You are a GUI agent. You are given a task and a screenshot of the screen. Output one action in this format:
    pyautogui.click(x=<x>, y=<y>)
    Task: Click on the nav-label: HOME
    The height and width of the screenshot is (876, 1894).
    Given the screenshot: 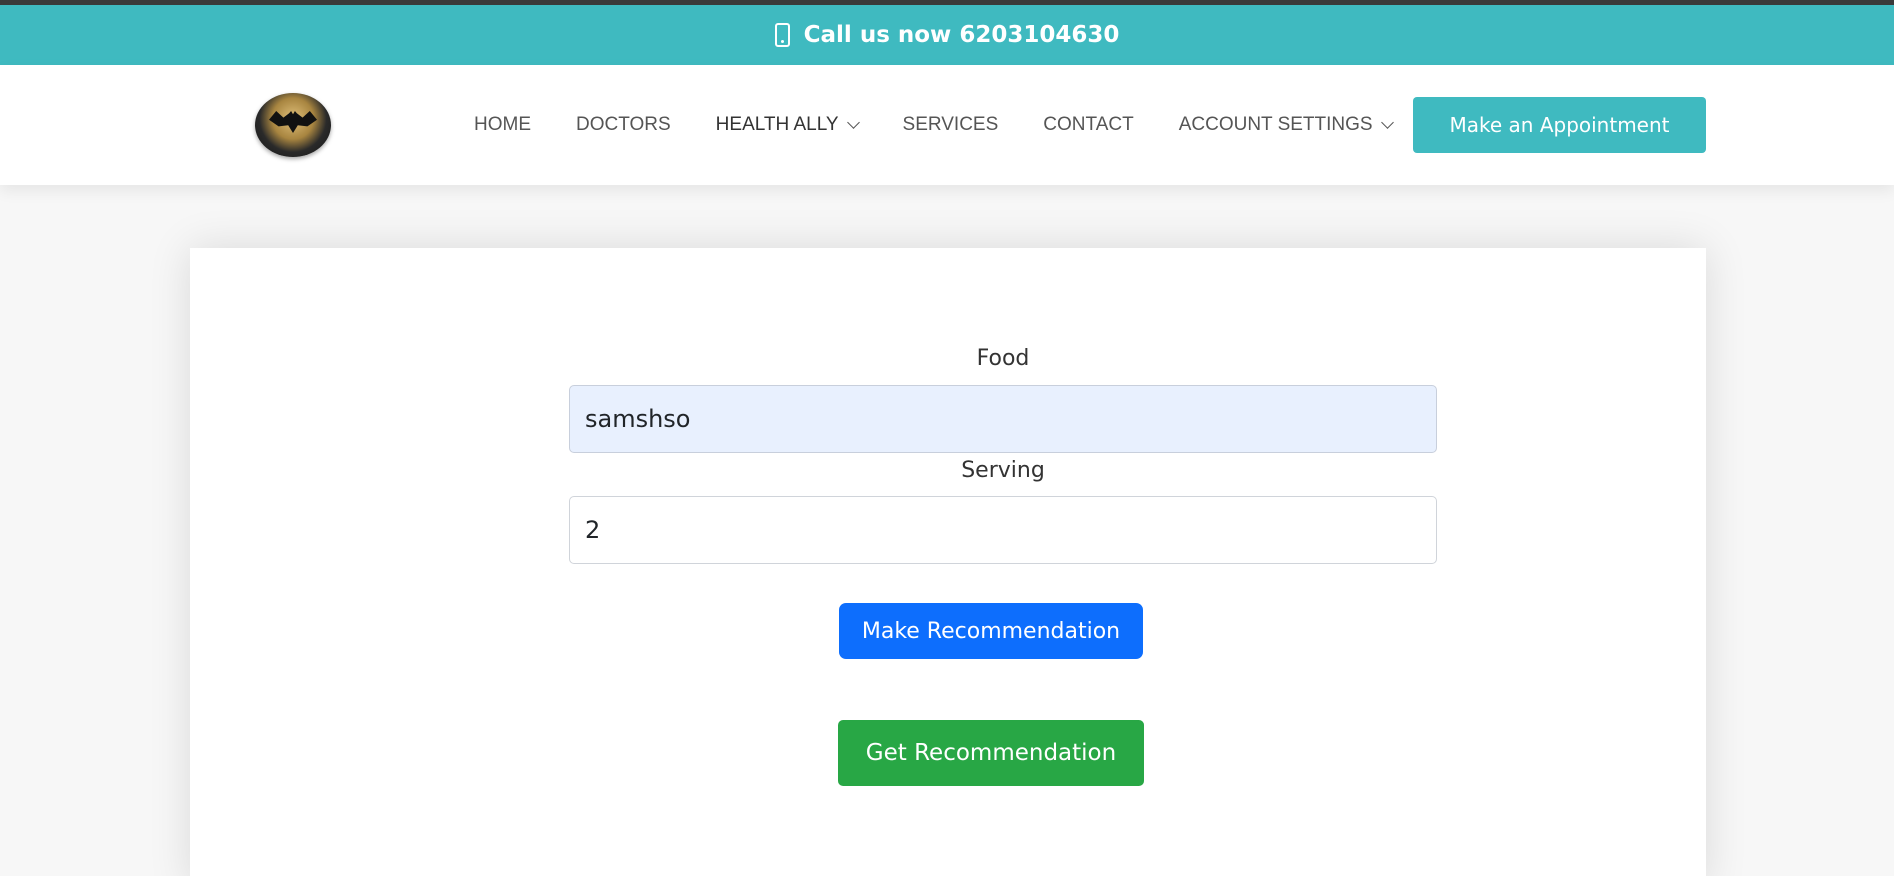 What is the action you would take?
    pyautogui.click(x=502, y=124)
    